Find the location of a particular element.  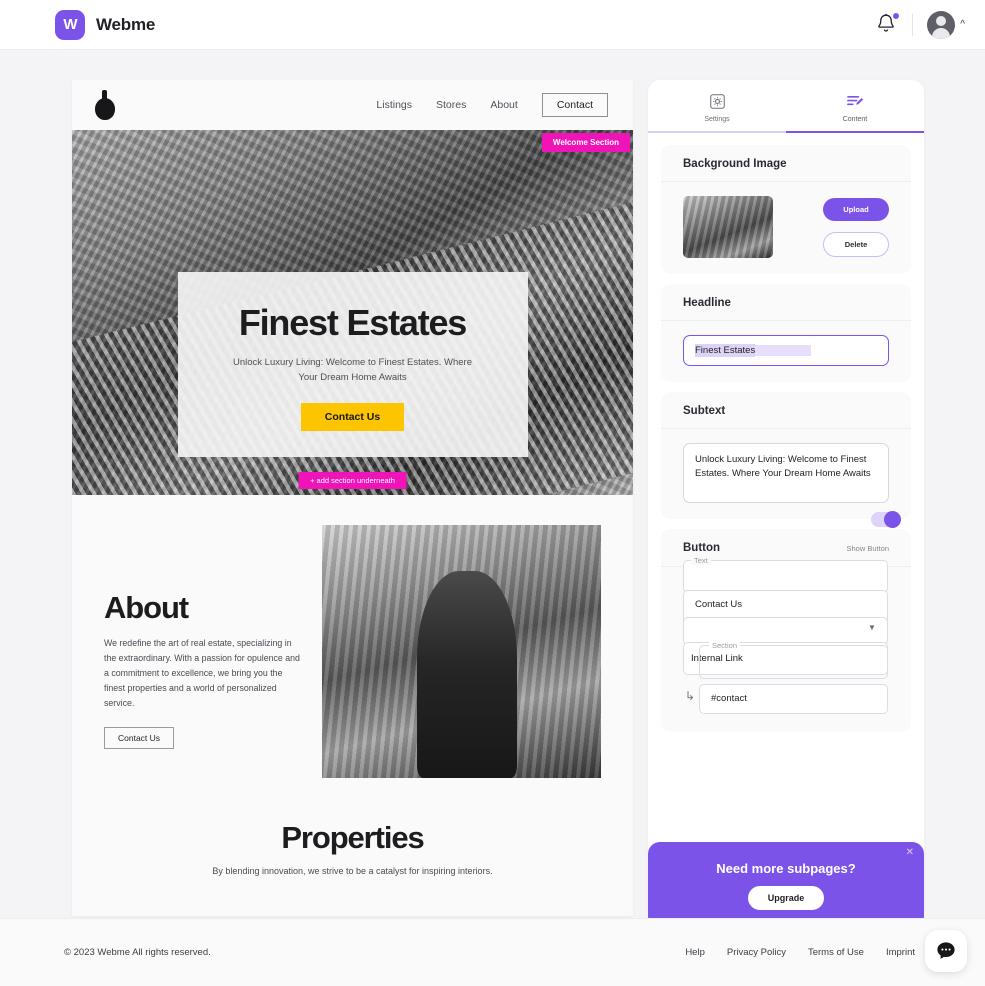

background-image-body: Upload Delete is located at coordinates (786, 228).